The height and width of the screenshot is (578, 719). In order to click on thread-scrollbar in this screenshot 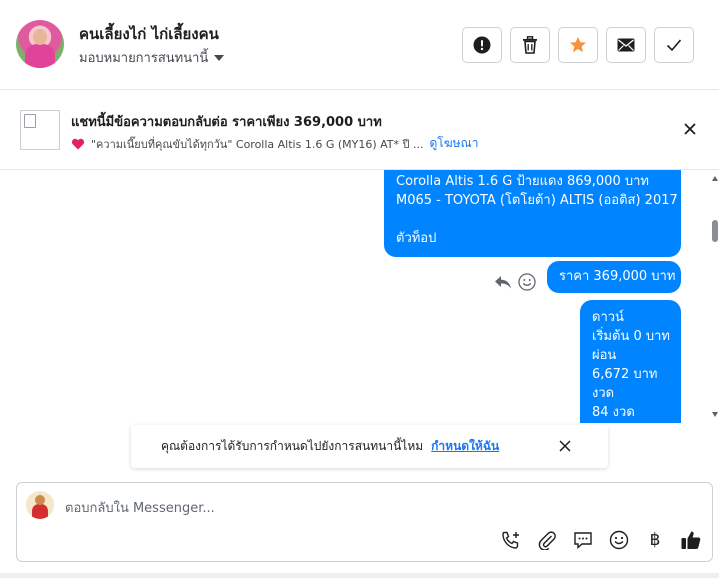, I will do `click(715, 296)`.